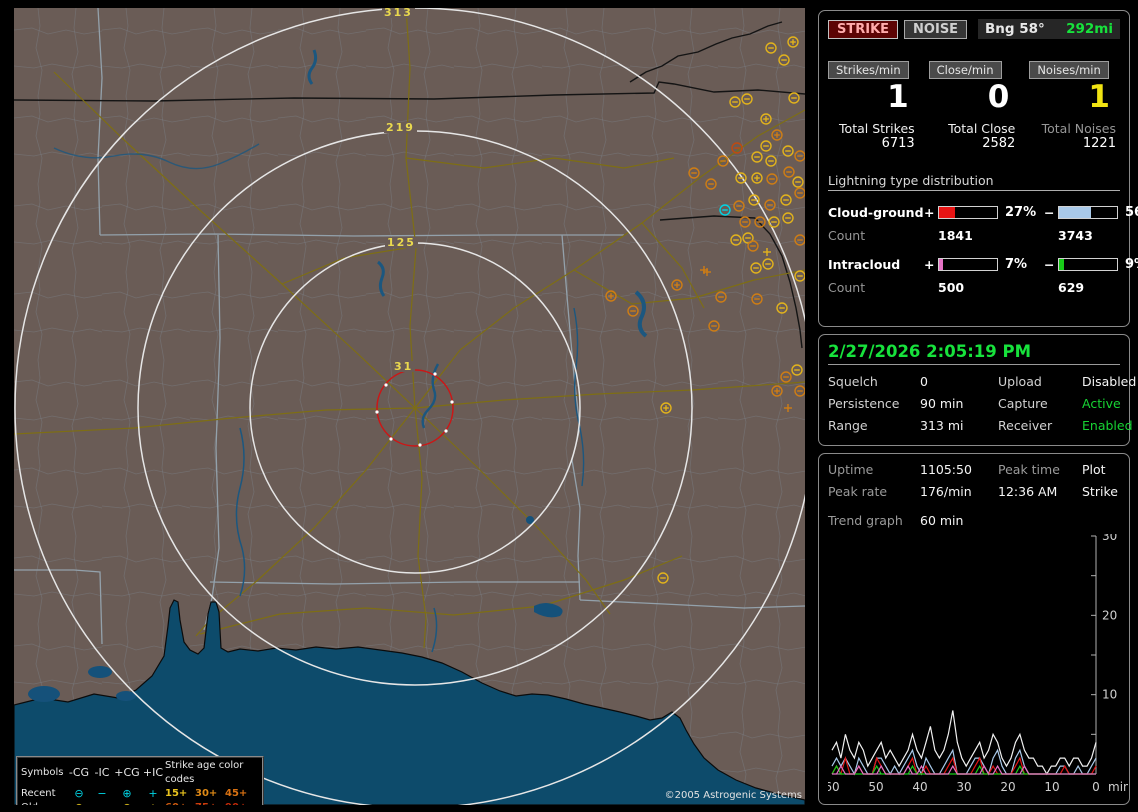  I want to click on total-close-value: 2582, so click(999, 143).